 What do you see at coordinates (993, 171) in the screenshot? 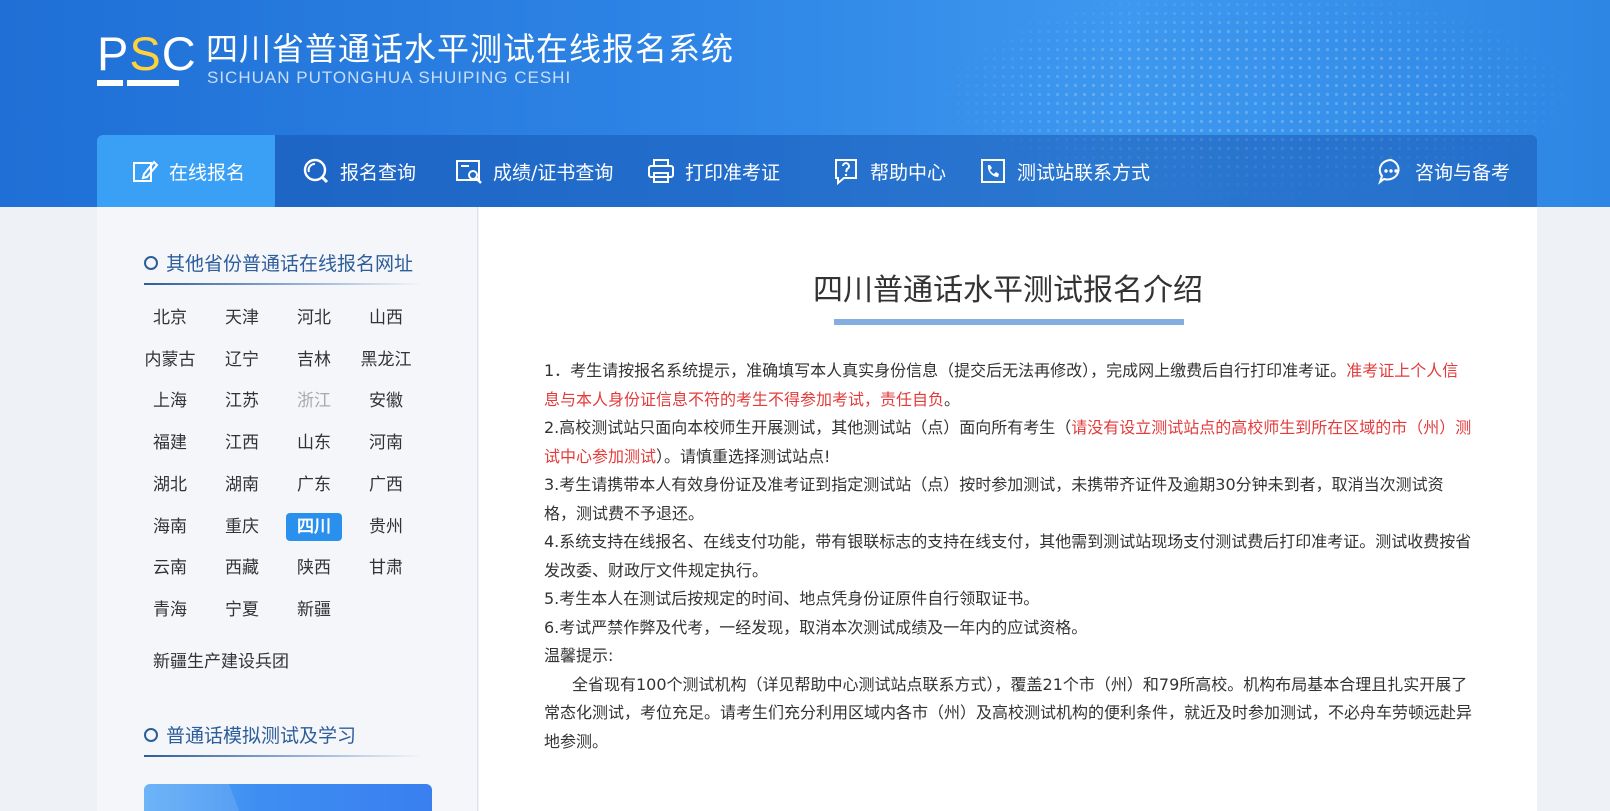
I see `contact-phone-icon` at bounding box center [993, 171].